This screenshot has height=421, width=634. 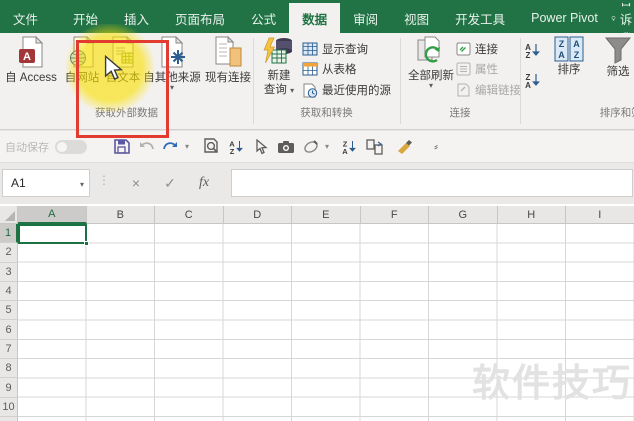 What do you see at coordinates (404, 147) in the screenshot?
I see `format-painter-button` at bounding box center [404, 147].